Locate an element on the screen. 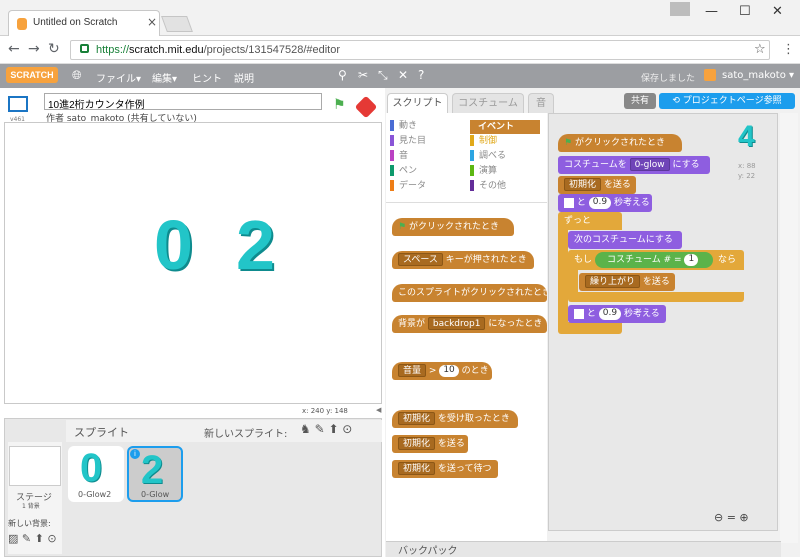 This screenshot has width=800, height=557. block-when-loudness: 音量 > 10 のとき is located at coordinates (442, 371).